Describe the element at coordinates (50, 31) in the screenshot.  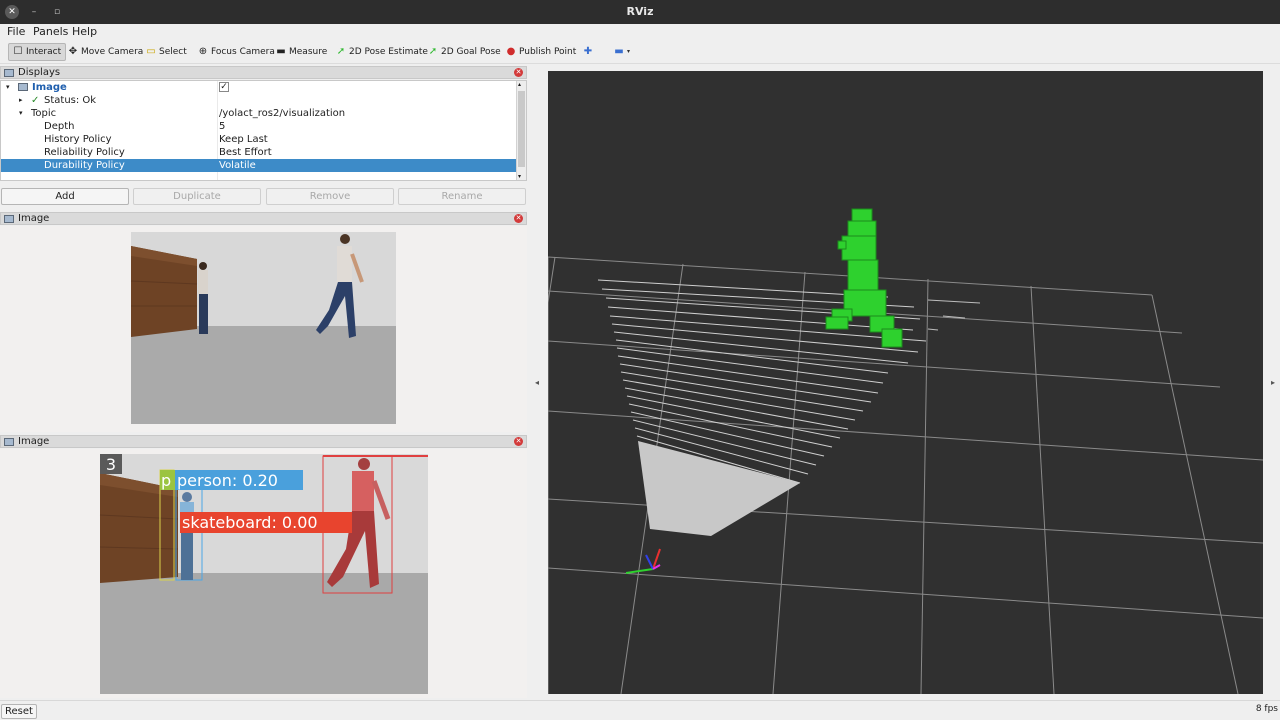
I see `menu-panels: Panels` at that location.